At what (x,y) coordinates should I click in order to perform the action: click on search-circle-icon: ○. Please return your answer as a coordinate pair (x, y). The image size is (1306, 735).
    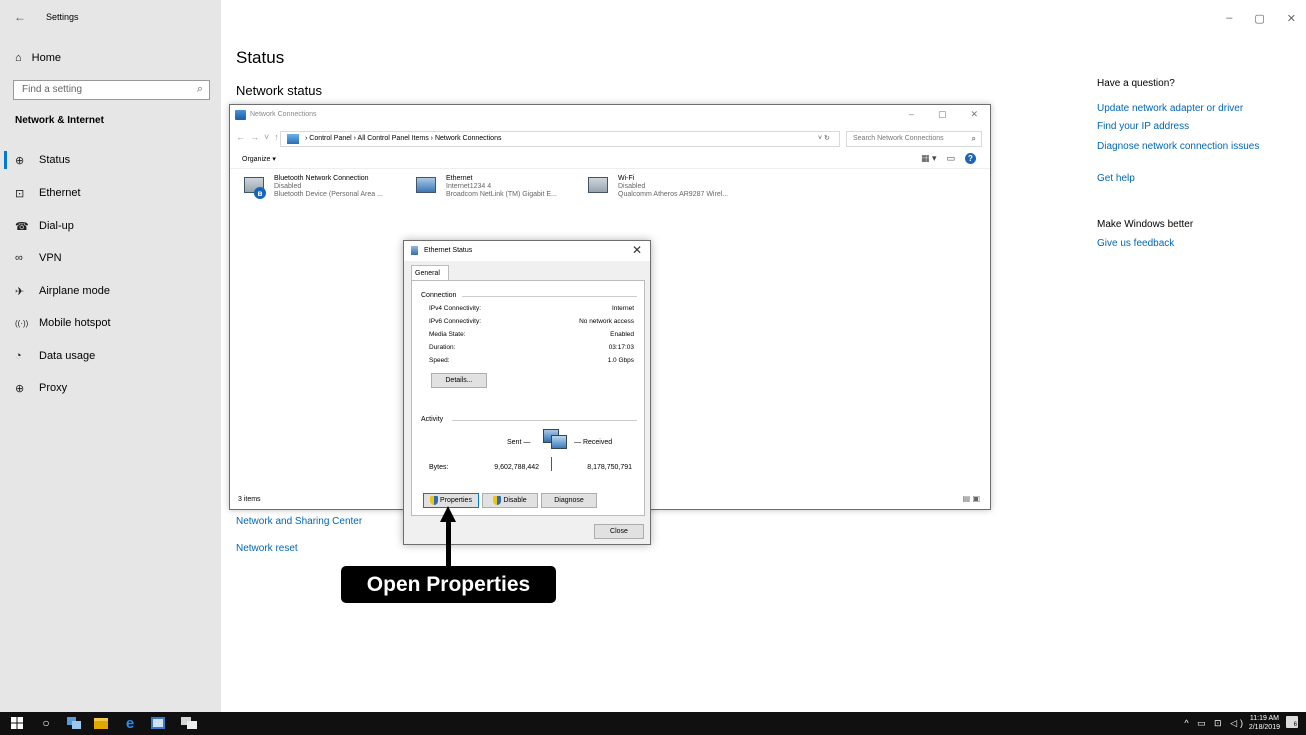
    Looking at the image, I should click on (46, 723).